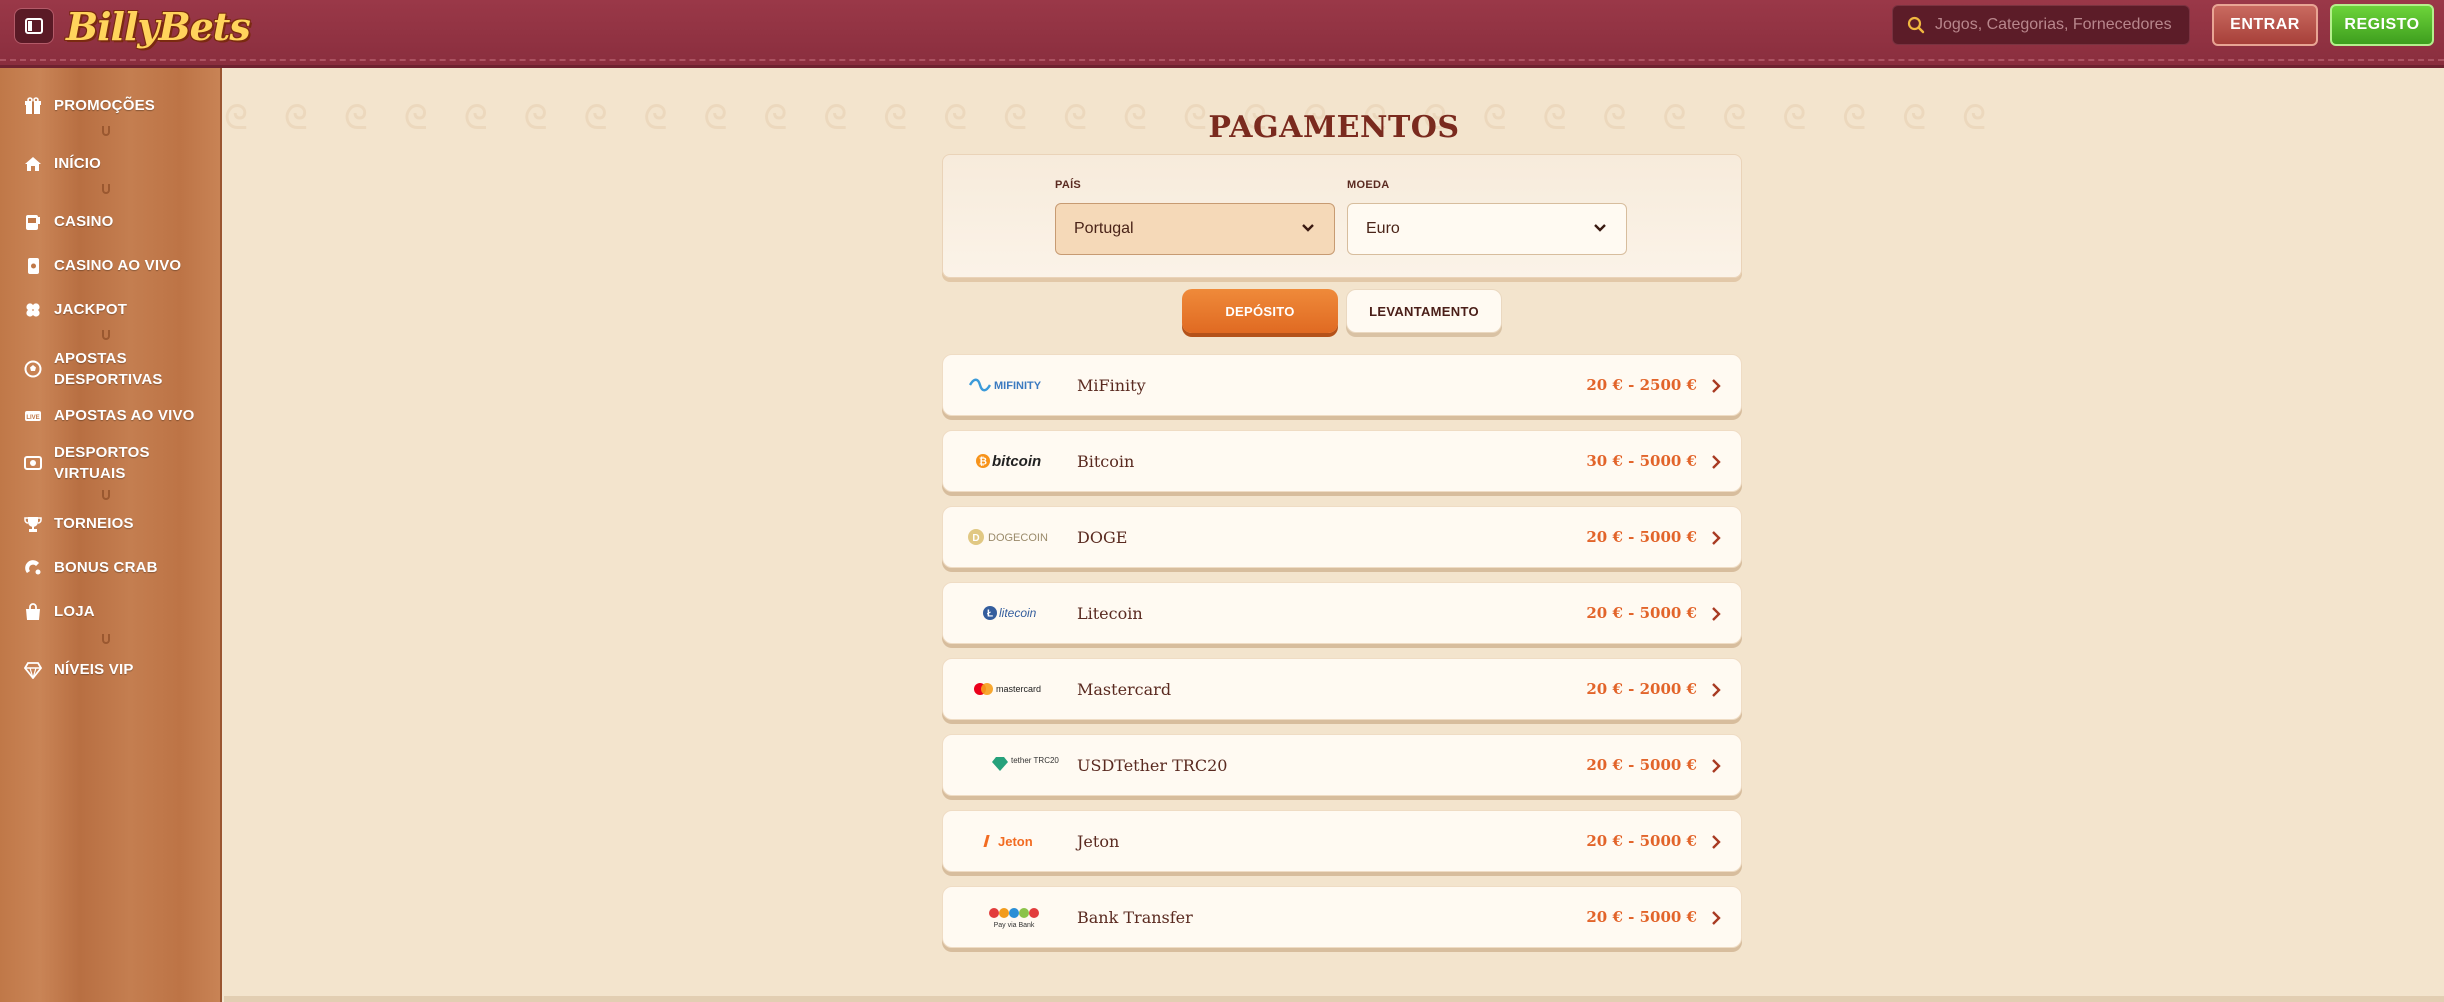 The width and height of the screenshot is (2444, 1002). I want to click on dogecoin-logo: D DOGECOIN, so click(1016, 537).